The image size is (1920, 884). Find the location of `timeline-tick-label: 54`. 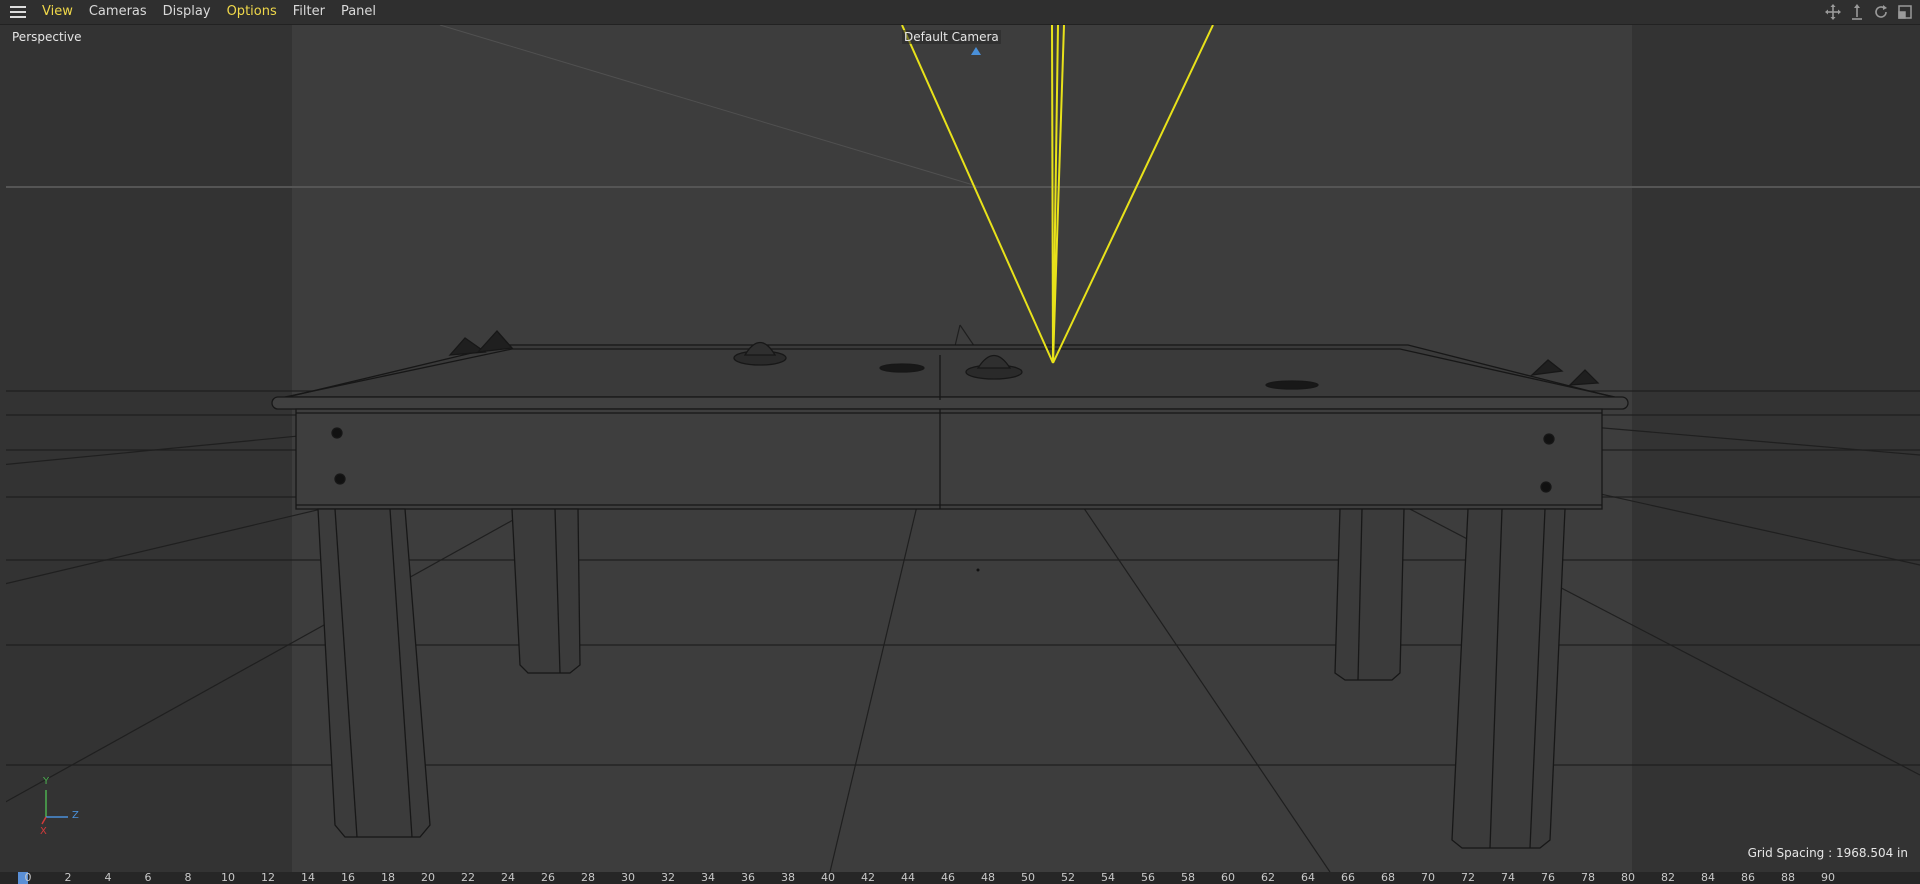

timeline-tick-label: 54 is located at coordinates (1108, 878).